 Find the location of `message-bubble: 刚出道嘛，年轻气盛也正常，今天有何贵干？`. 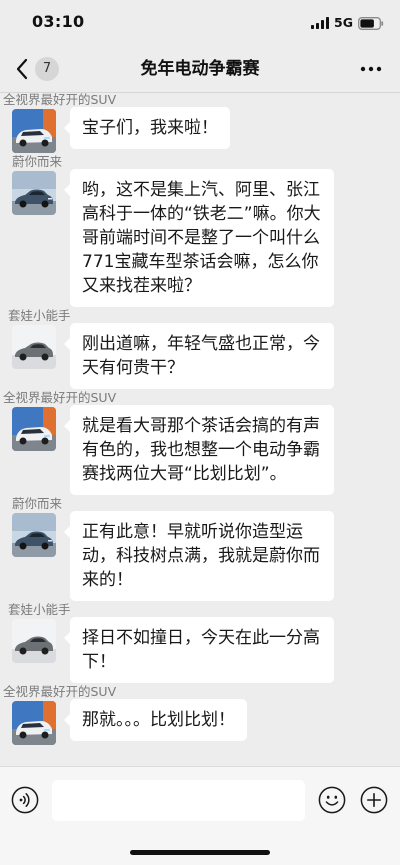

message-bubble: 刚出道嘛，年轻气盛也正常，今天有何贵干？ is located at coordinates (199, 356).